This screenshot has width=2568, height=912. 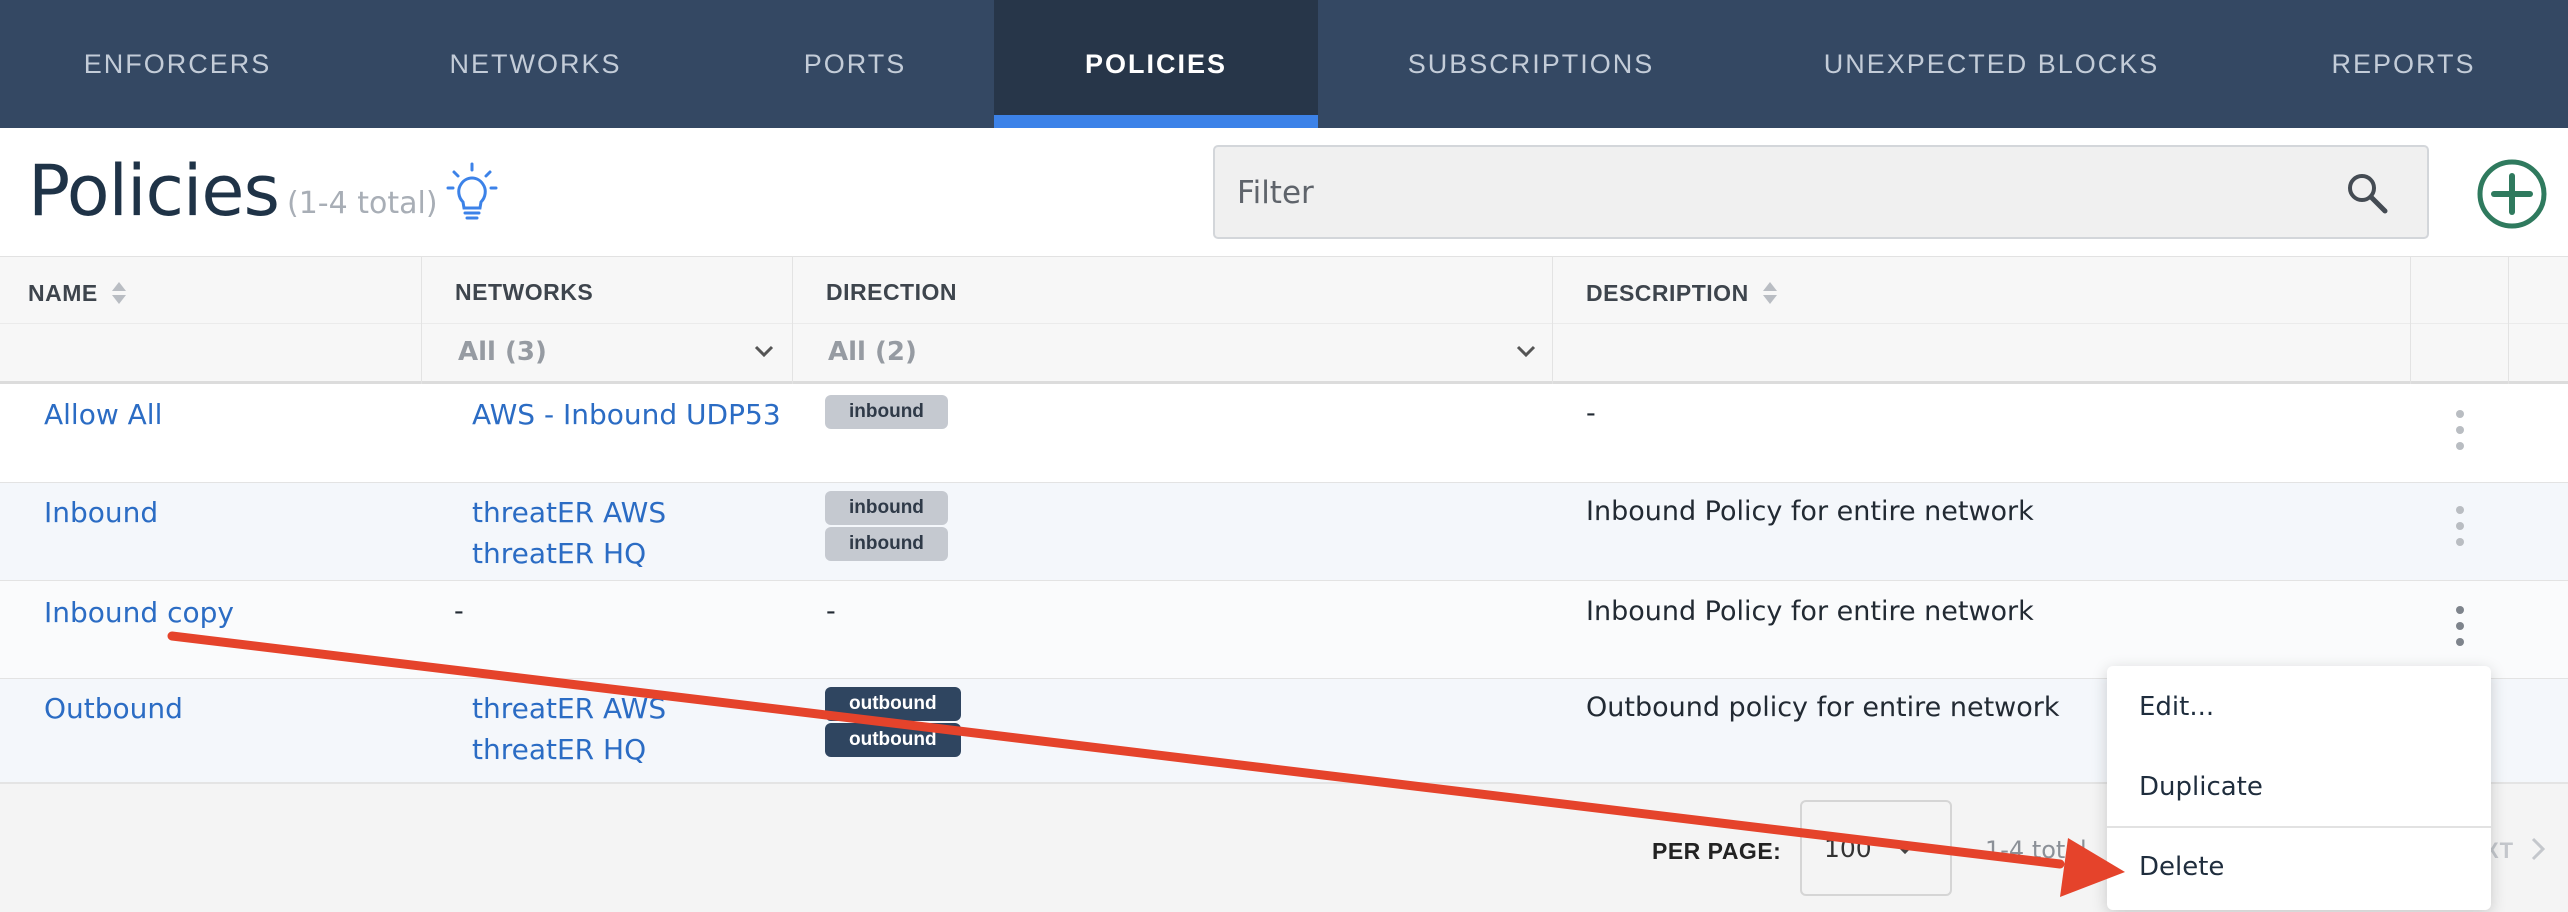 I want to click on policy-name-link: Outbound, so click(x=113, y=708).